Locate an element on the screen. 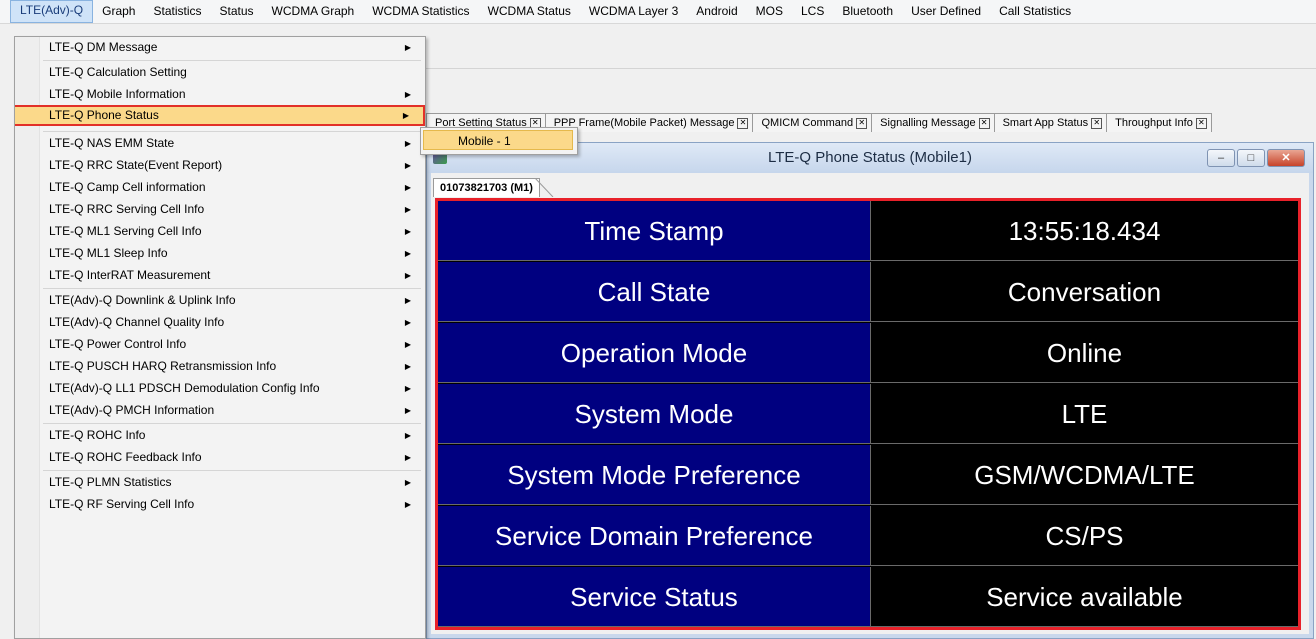  menu-item-mobile-information: LTE-Q Mobile Information ▶ is located at coordinates (220, 94).